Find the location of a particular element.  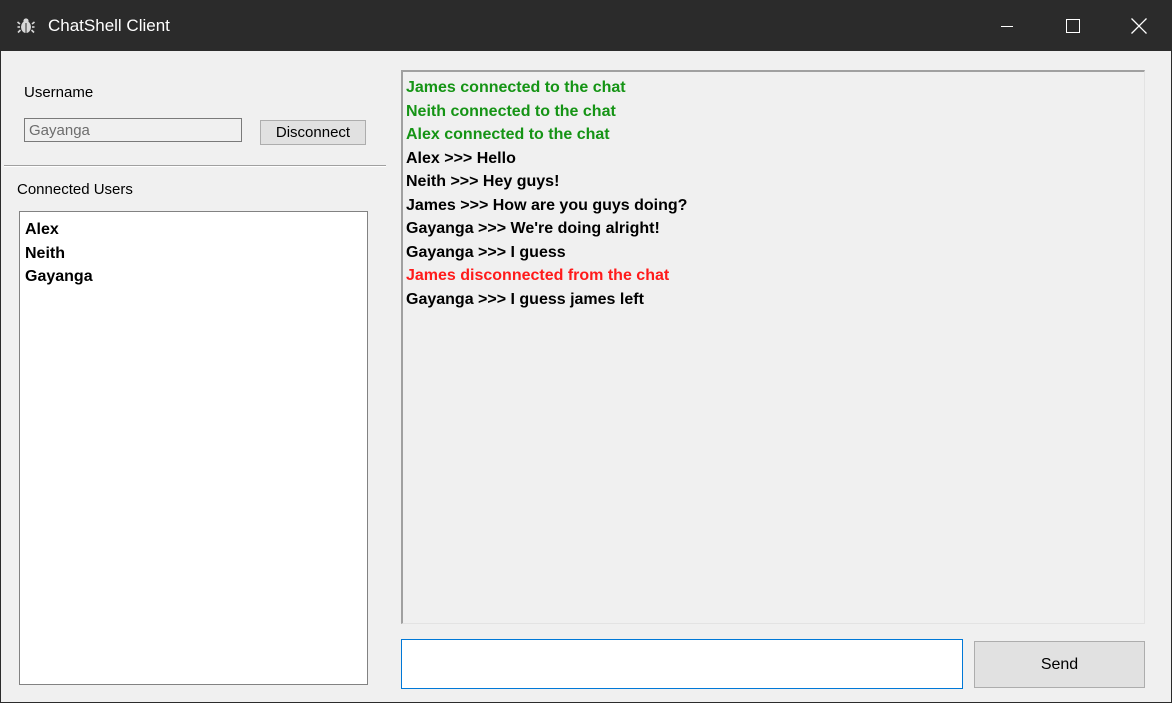

chat-message: Gayanga >>> I guess james left is located at coordinates (525, 299).